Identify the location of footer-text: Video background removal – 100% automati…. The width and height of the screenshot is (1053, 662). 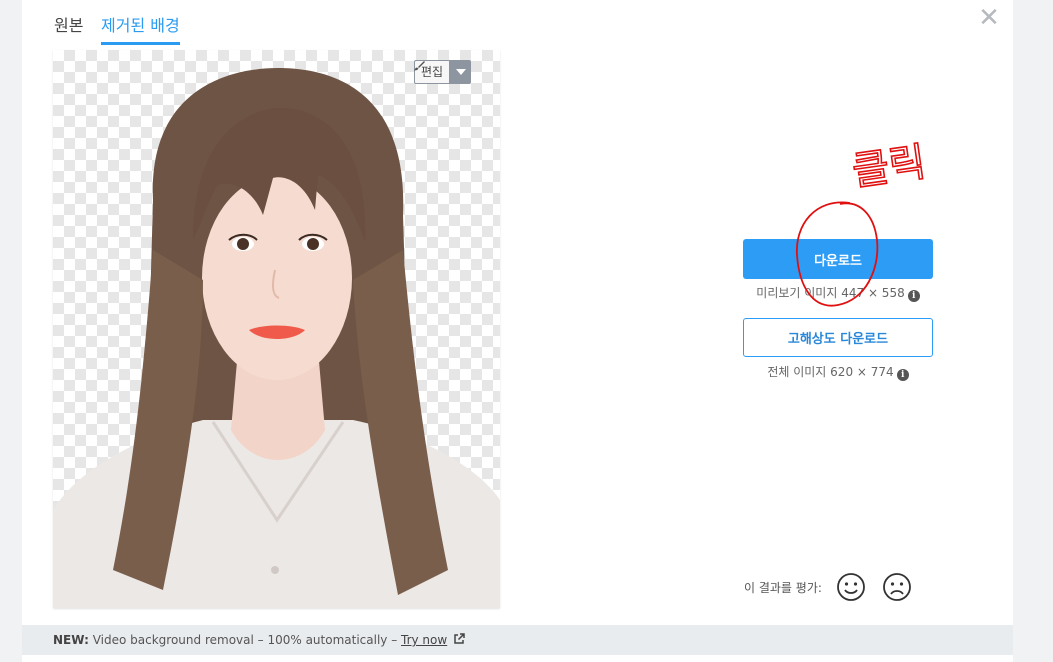
(245, 640).